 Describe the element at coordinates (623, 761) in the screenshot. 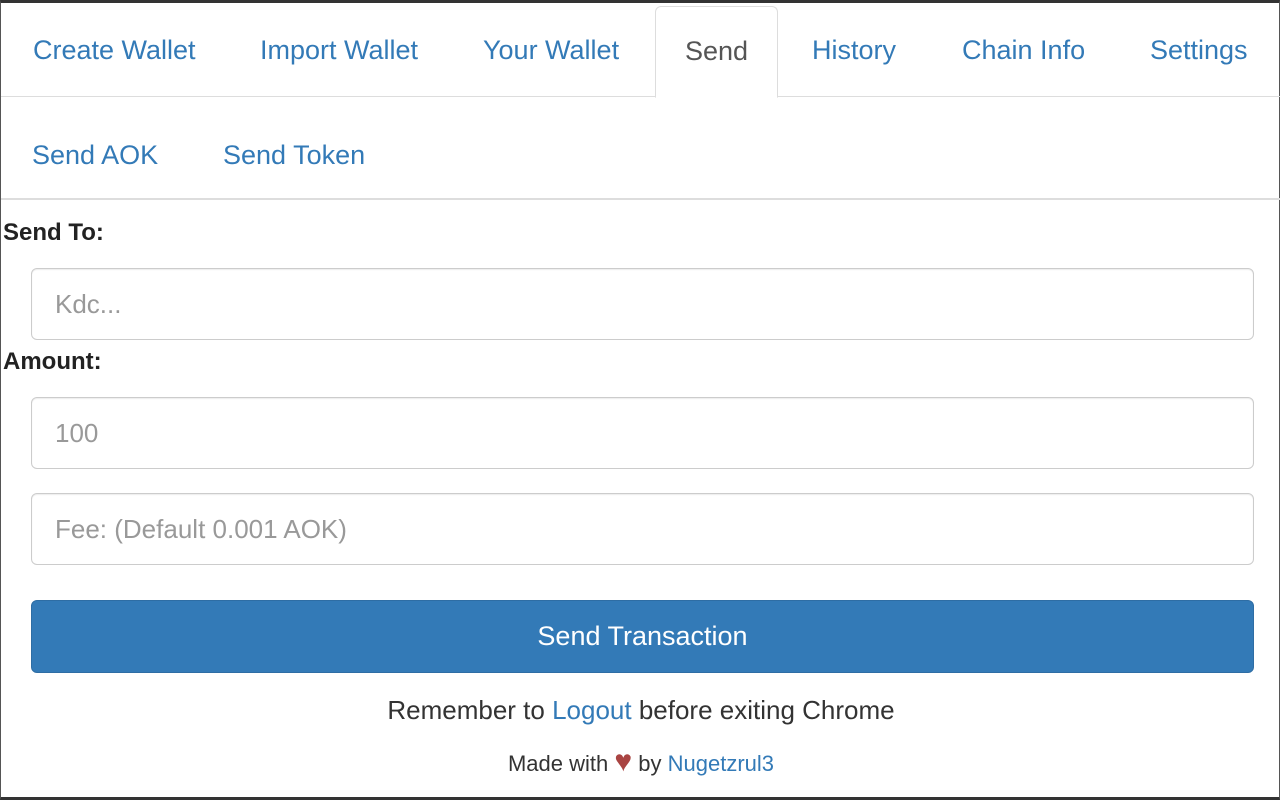

I see `heart-icon: ♥` at that location.